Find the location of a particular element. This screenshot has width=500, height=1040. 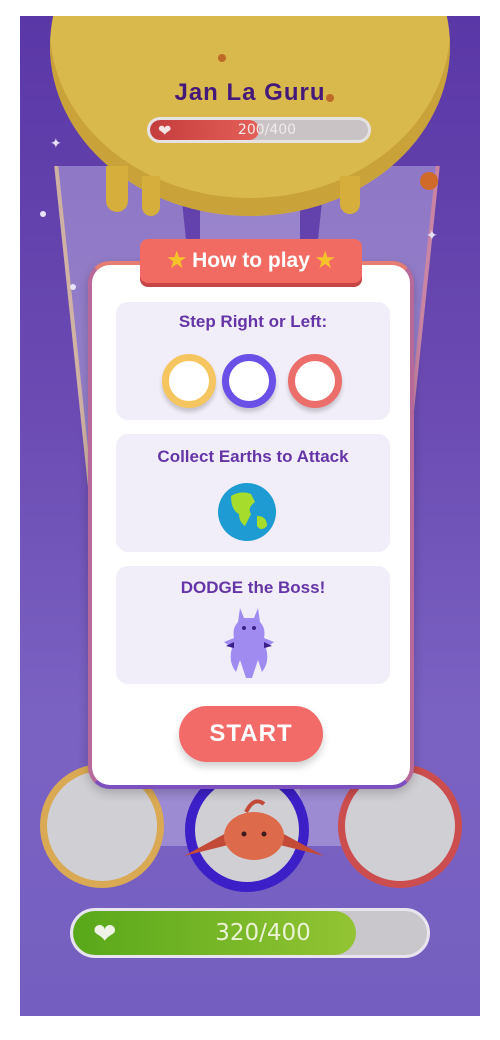

boss-health-bar: ❤ 200/400 is located at coordinates (259, 130).